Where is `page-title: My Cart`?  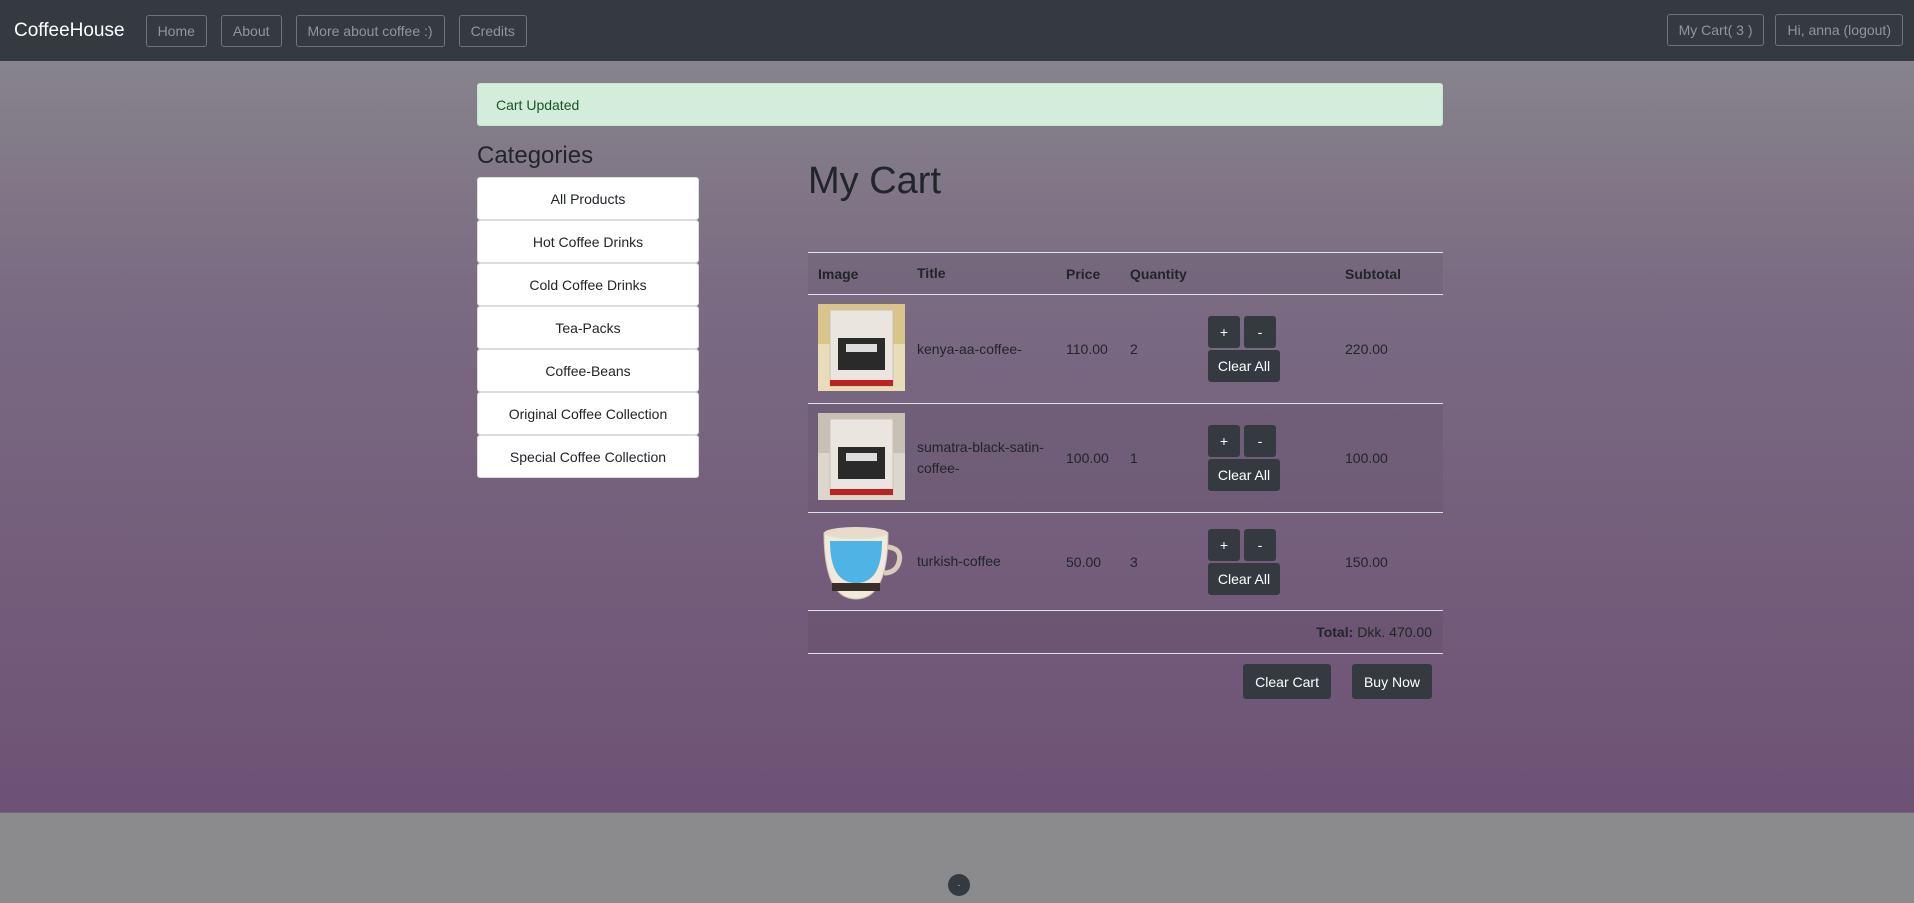 page-title: My Cart is located at coordinates (874, 181).